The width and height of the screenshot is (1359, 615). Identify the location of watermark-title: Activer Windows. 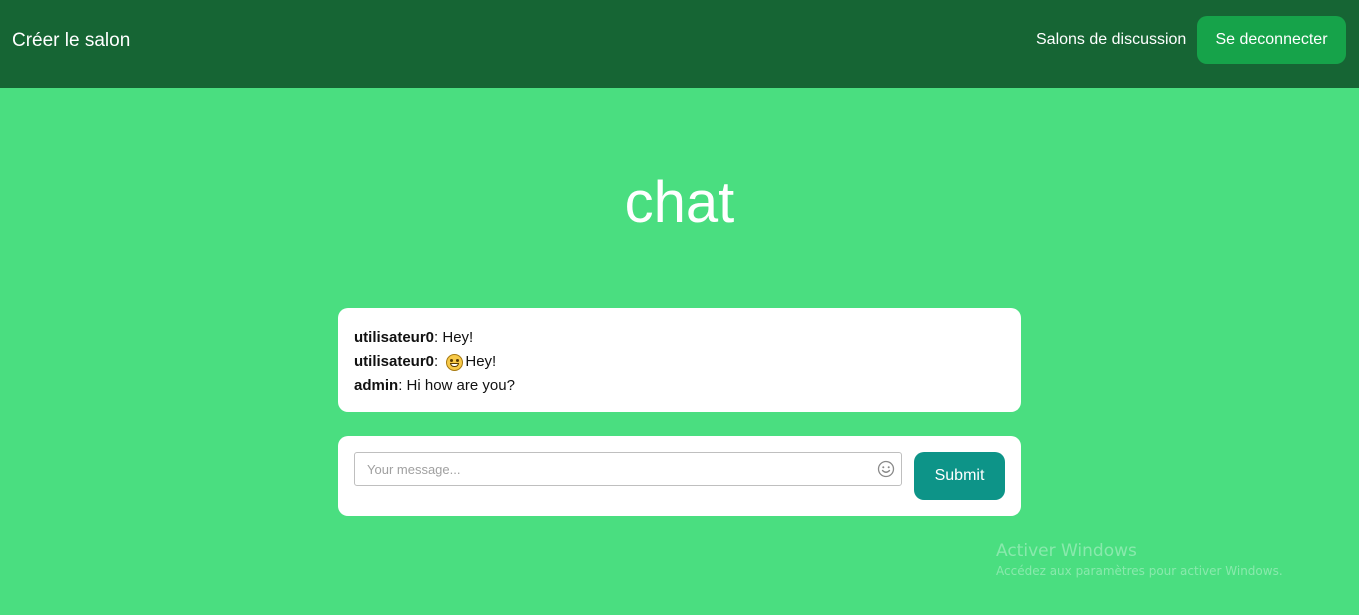
(1066, 551).